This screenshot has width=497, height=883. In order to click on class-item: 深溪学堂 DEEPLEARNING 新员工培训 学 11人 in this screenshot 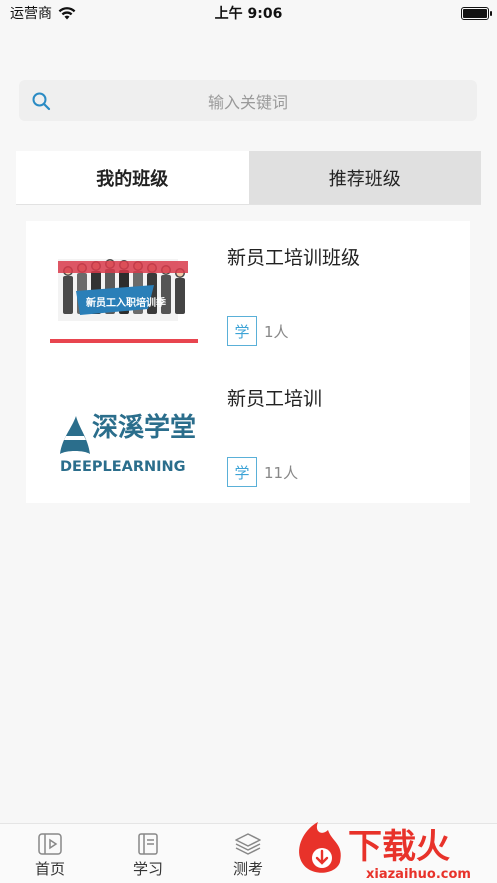, I will do `click(248, 432)`.